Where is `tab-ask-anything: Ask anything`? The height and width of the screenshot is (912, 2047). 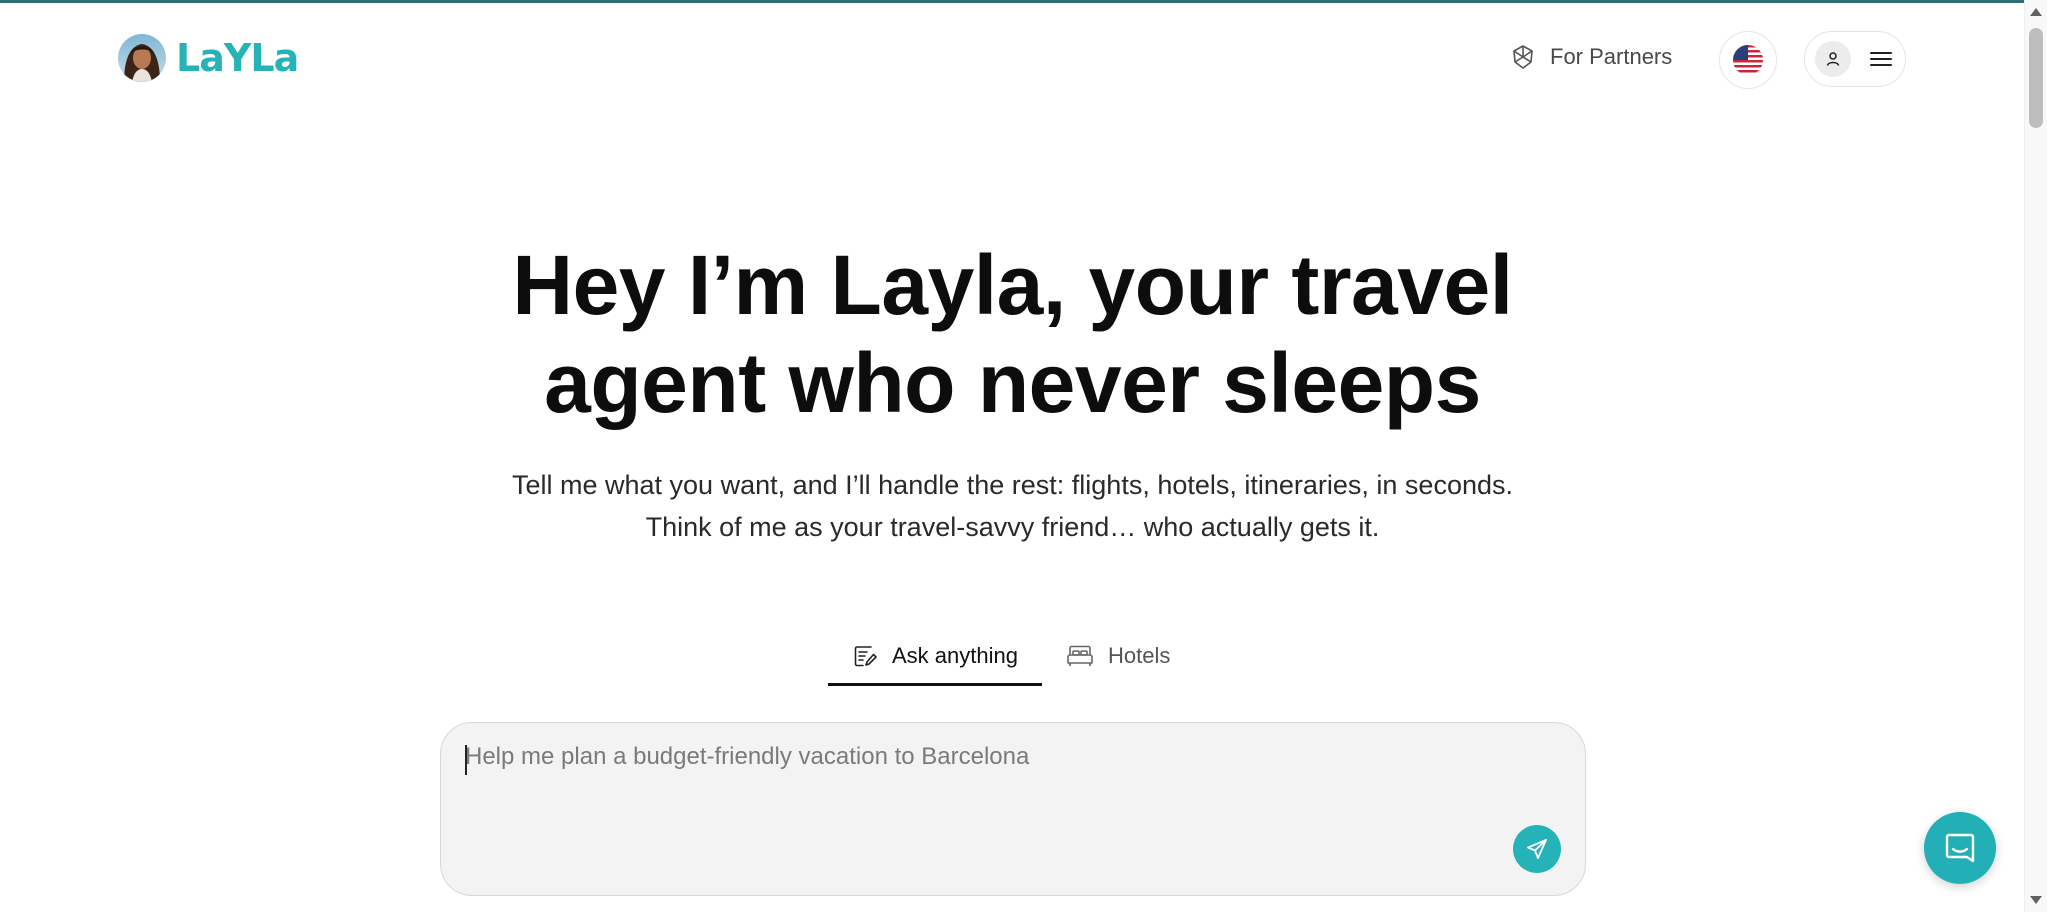
tab-ask-anything: Ask anything is located at coordinates (935, 657).